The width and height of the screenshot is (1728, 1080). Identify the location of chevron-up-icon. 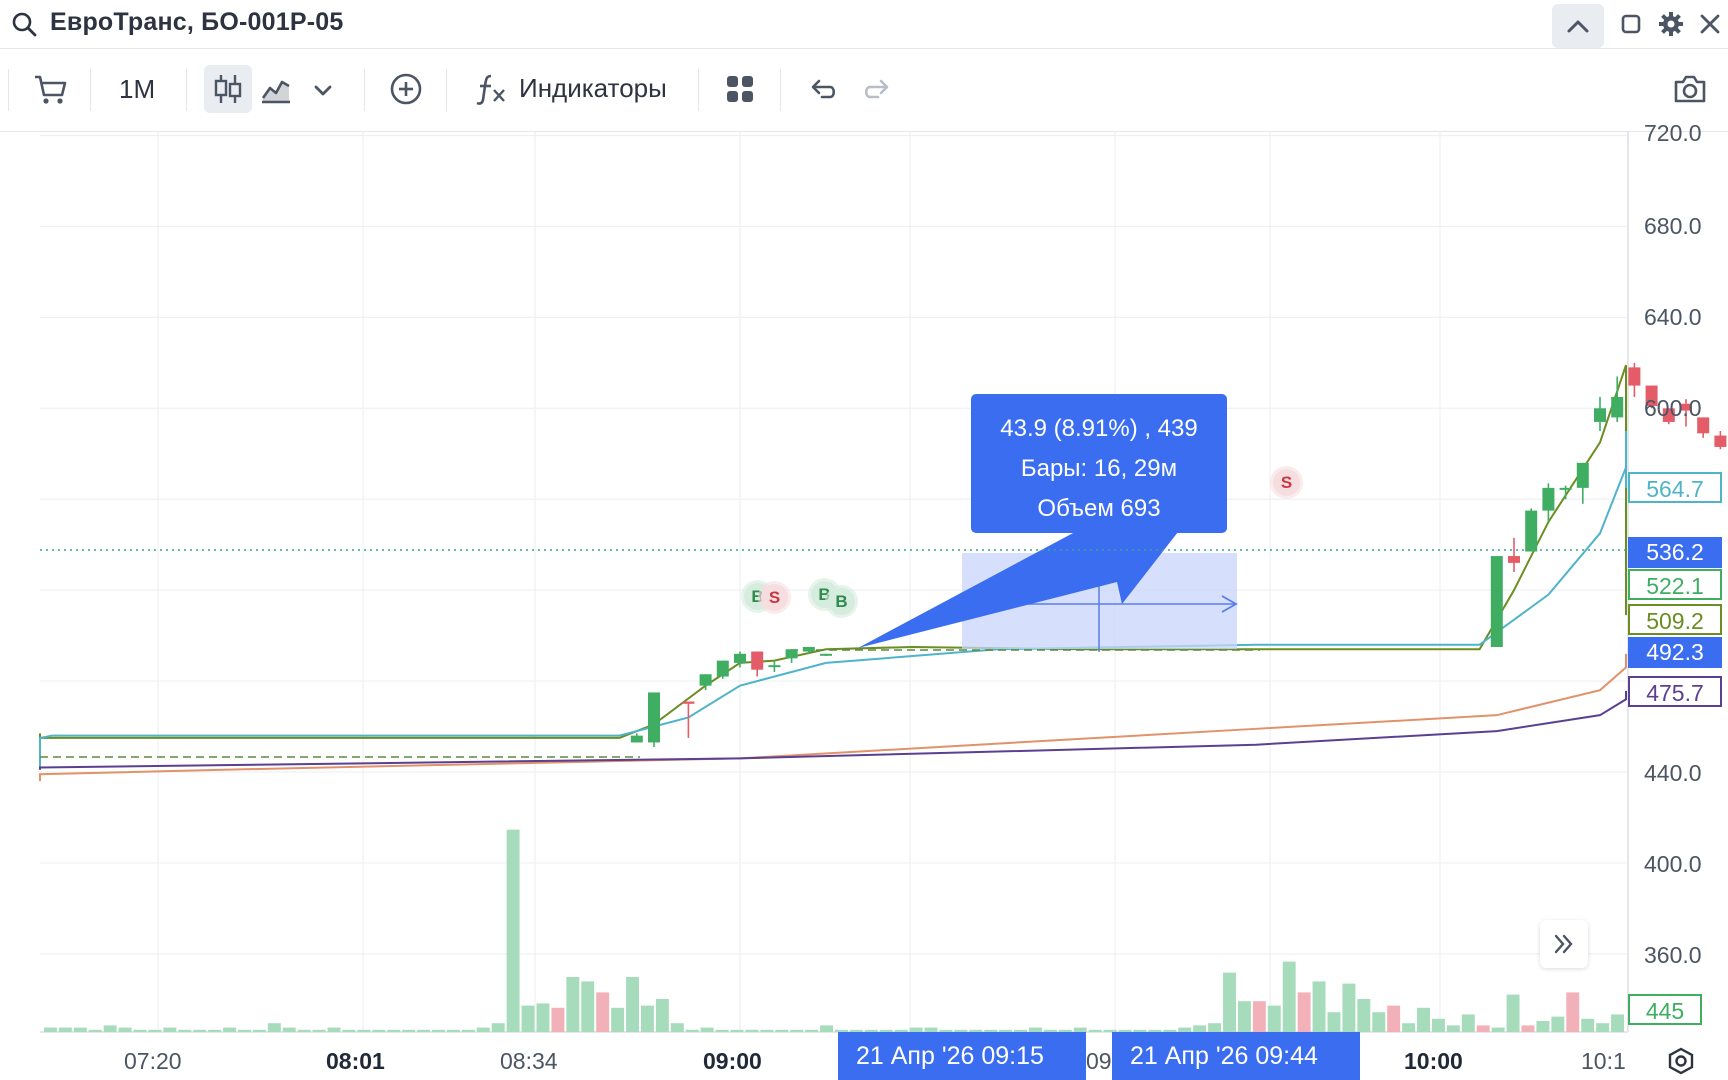
(1578, 26).